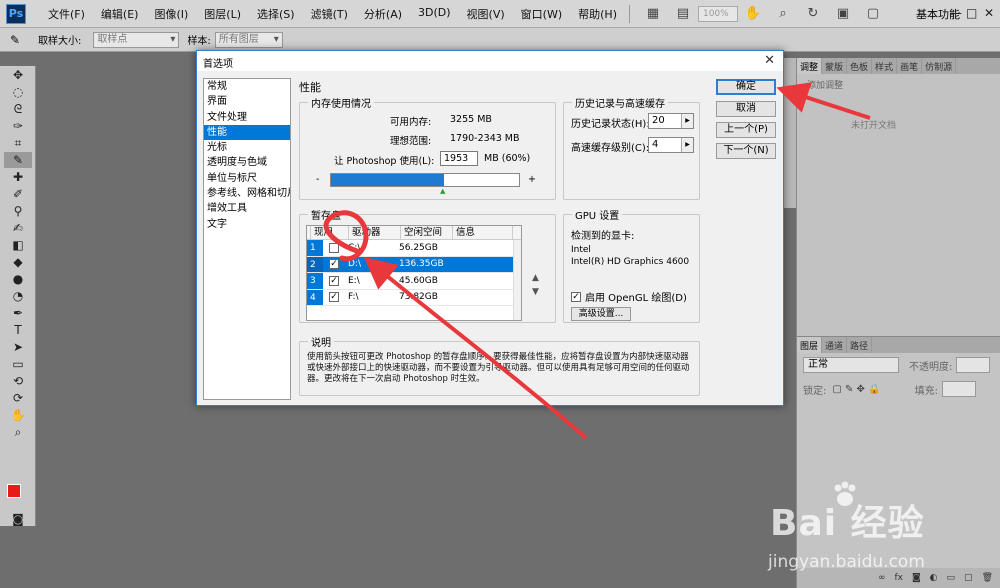 Image resolution: width=1000 pixels, height=588 pixels. I want to click on cancel-button: 取消, so click(746, 109).